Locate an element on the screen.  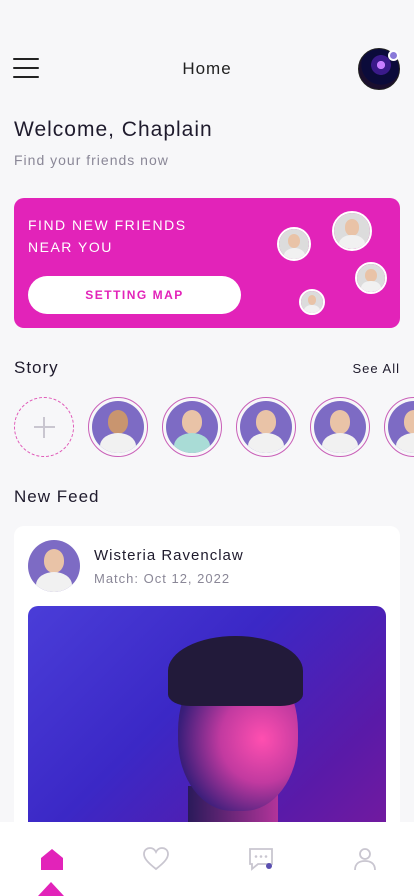
portrait-hair is located at coordinates (235, 671).